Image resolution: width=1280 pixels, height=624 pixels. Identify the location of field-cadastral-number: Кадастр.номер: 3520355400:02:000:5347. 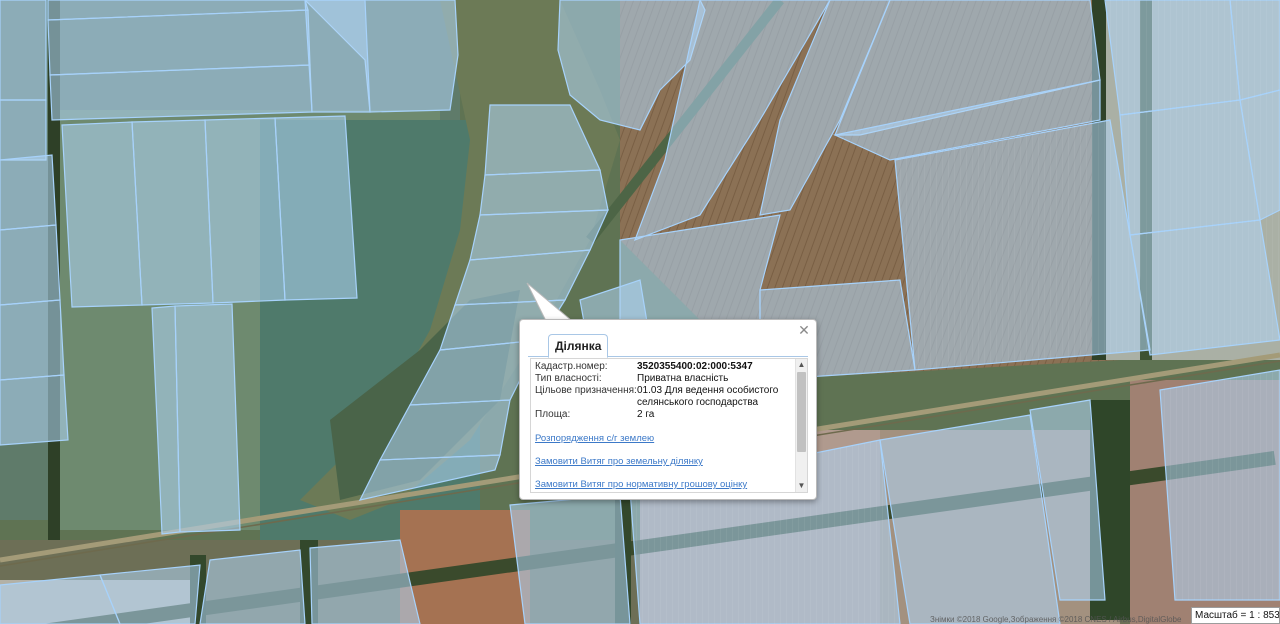
(664, 367).